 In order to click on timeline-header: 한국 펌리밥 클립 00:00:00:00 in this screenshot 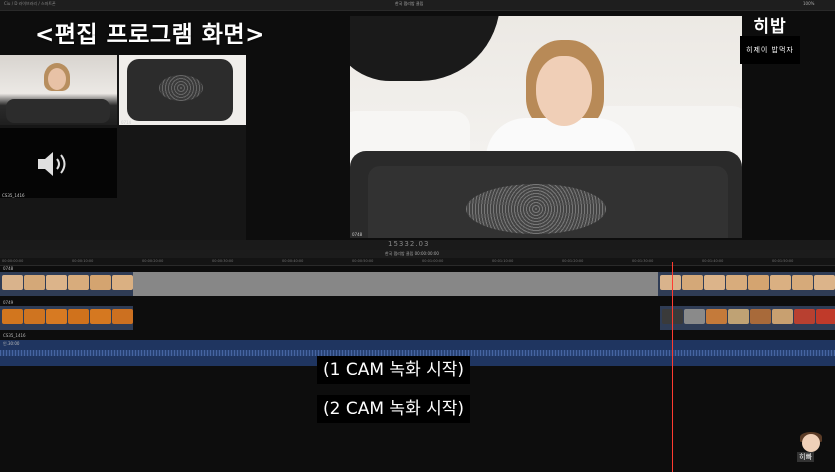, I will do `click(417, 254)`.